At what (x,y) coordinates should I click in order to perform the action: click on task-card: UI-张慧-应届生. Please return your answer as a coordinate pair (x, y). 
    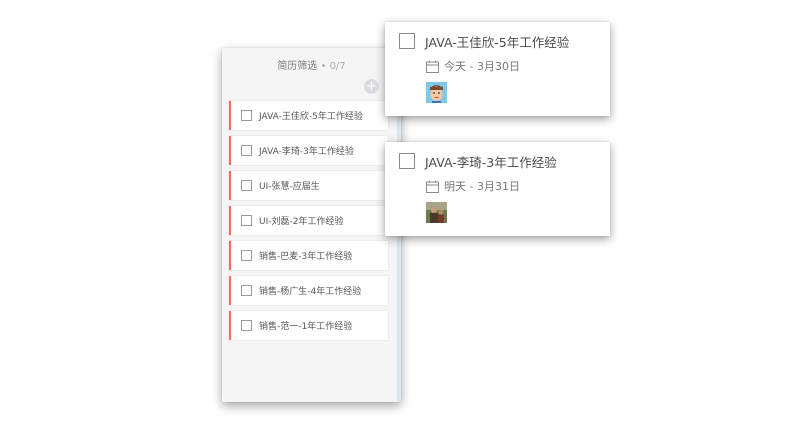
    Looking at the image, I should click on (308, 185).